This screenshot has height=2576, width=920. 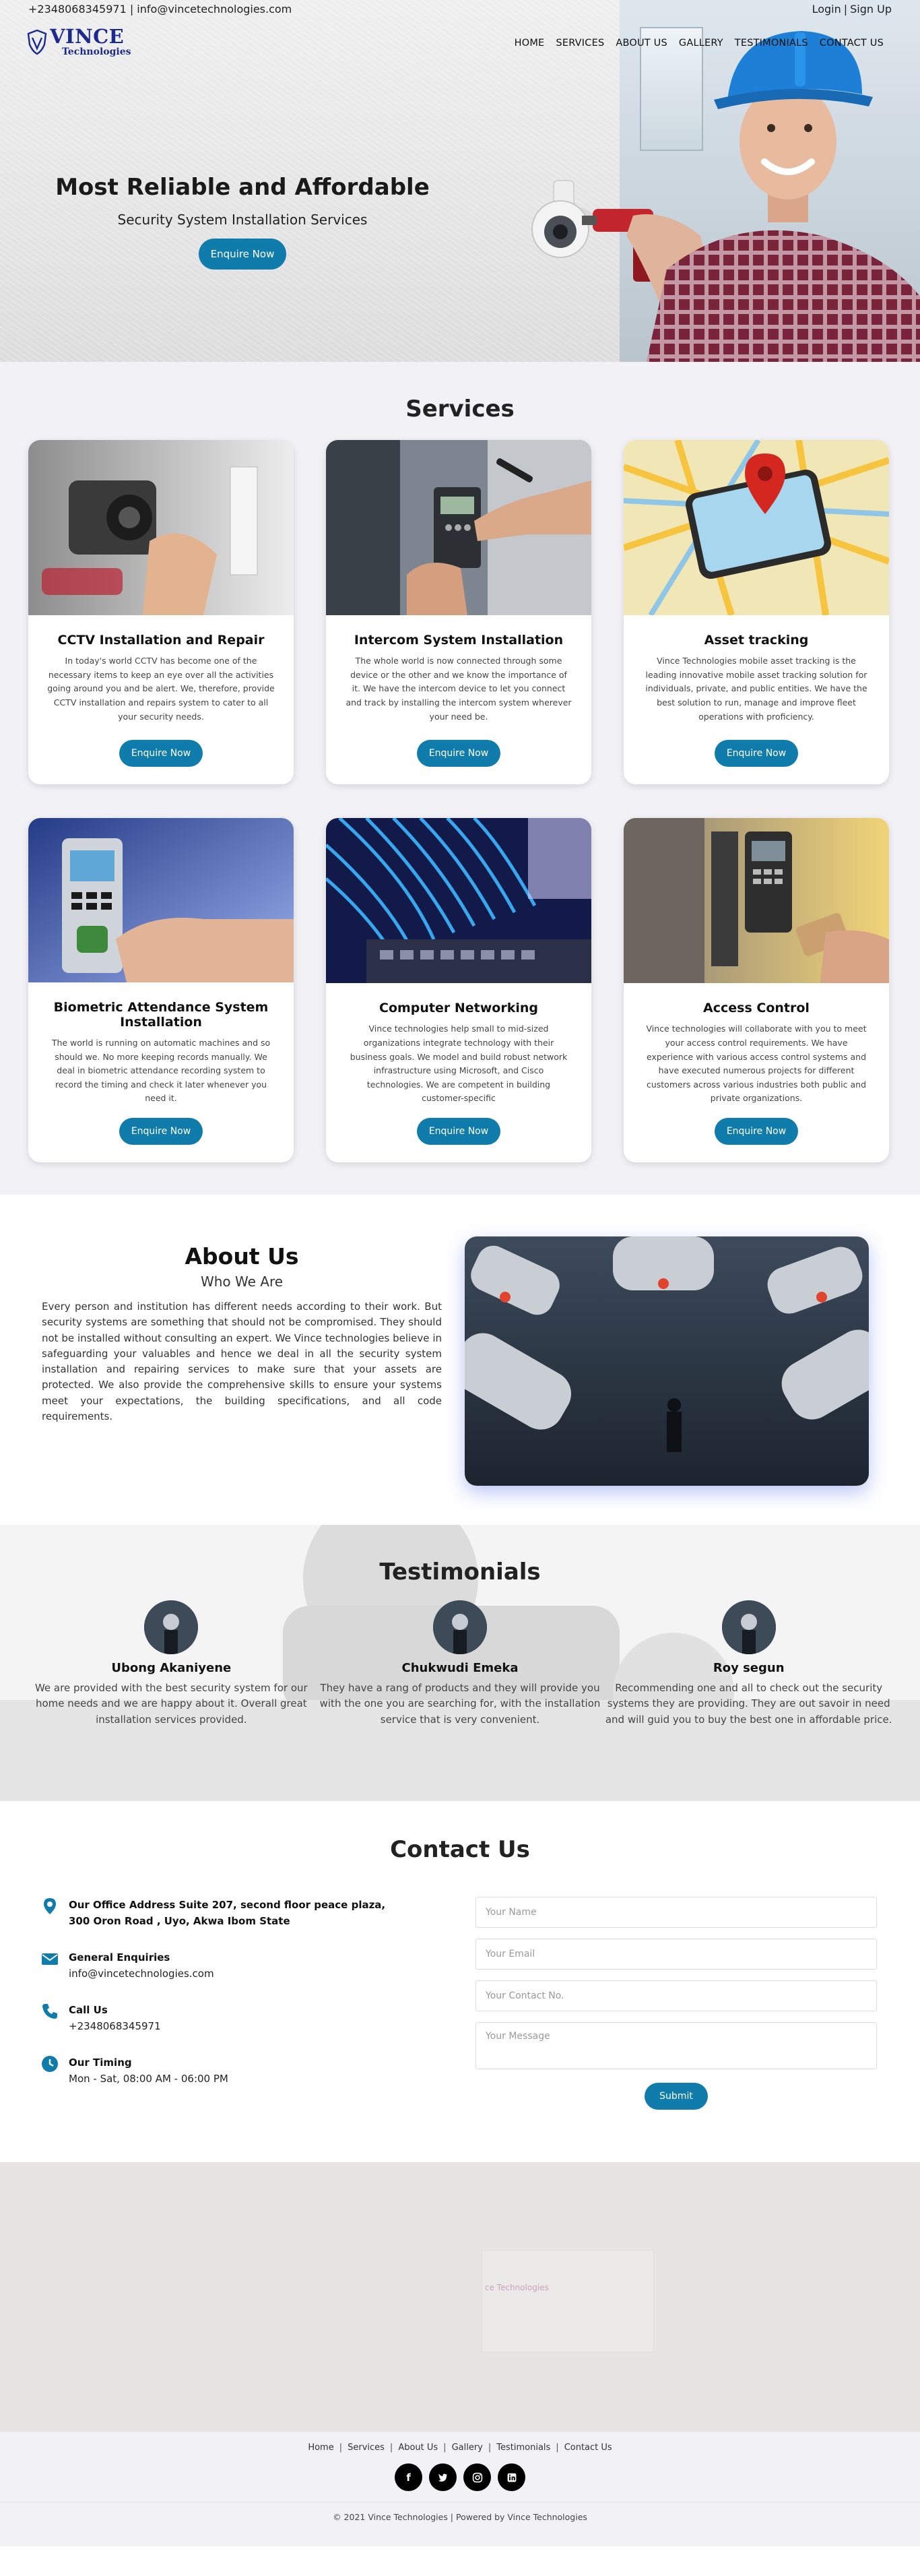 I want to click on nav-testimonials: TESTIMONIALS, so click(x=771, y=43).